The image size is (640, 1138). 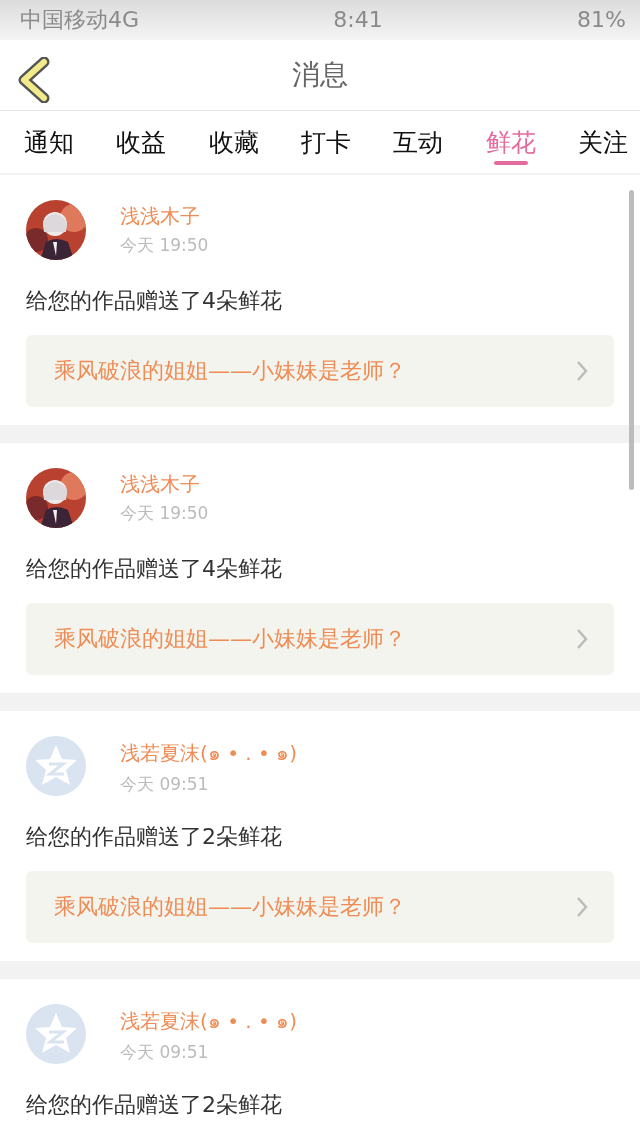 I want to click on tab: 互动, so click(x=418, y=142).